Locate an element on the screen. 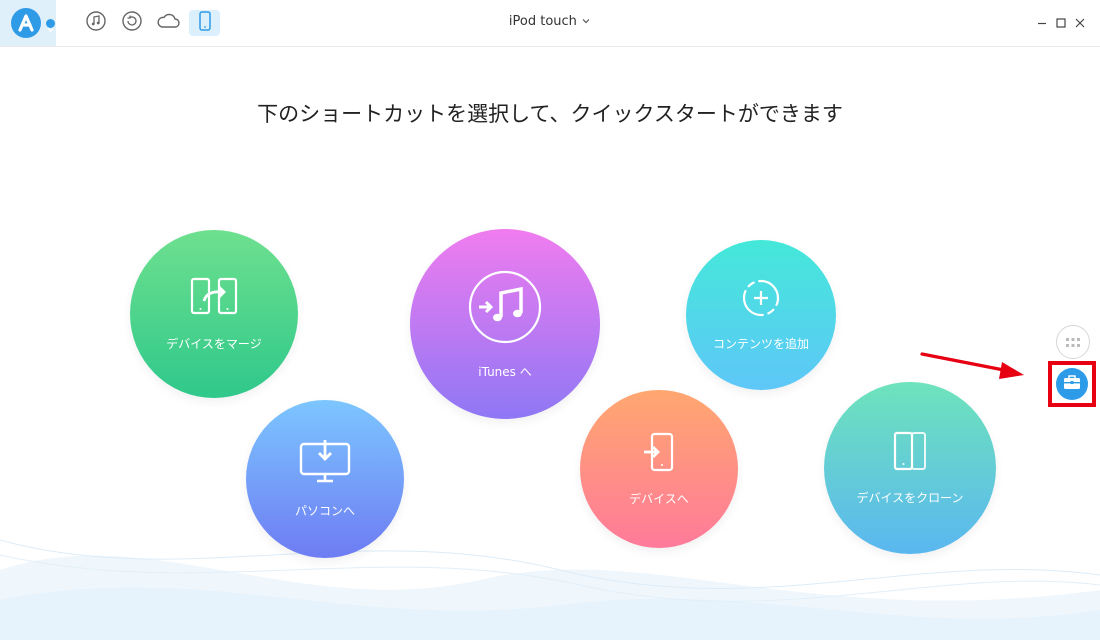  red-arrow-annotation is located at coordinates (972, 365).